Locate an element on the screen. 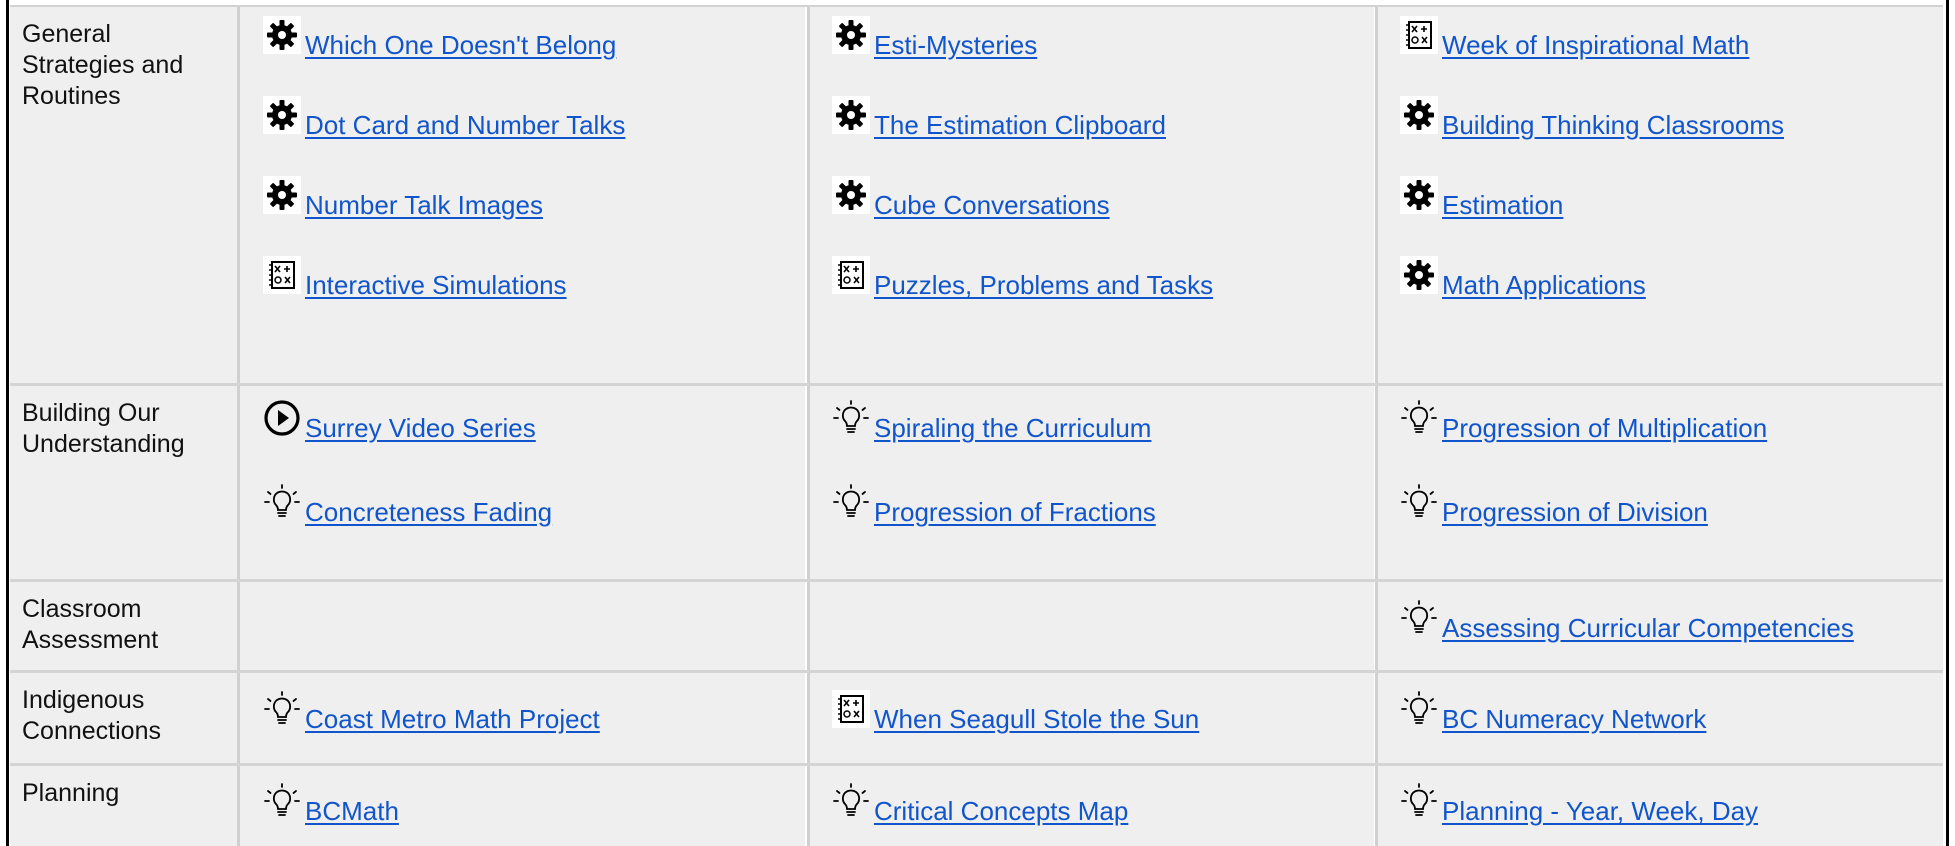 The width and height of the screenshot is (1955, 846). resource-link: Progression of Division is located at coordinates (1554, 505).